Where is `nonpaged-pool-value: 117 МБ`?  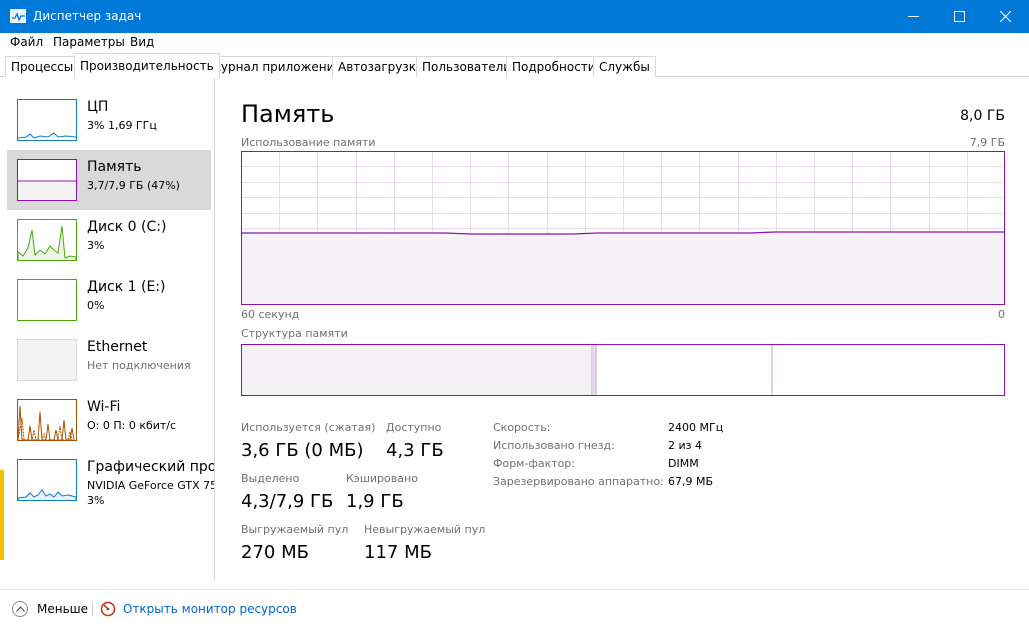
nonpaged-pool-value: 117 МБ is located at coordinates (398, 552).